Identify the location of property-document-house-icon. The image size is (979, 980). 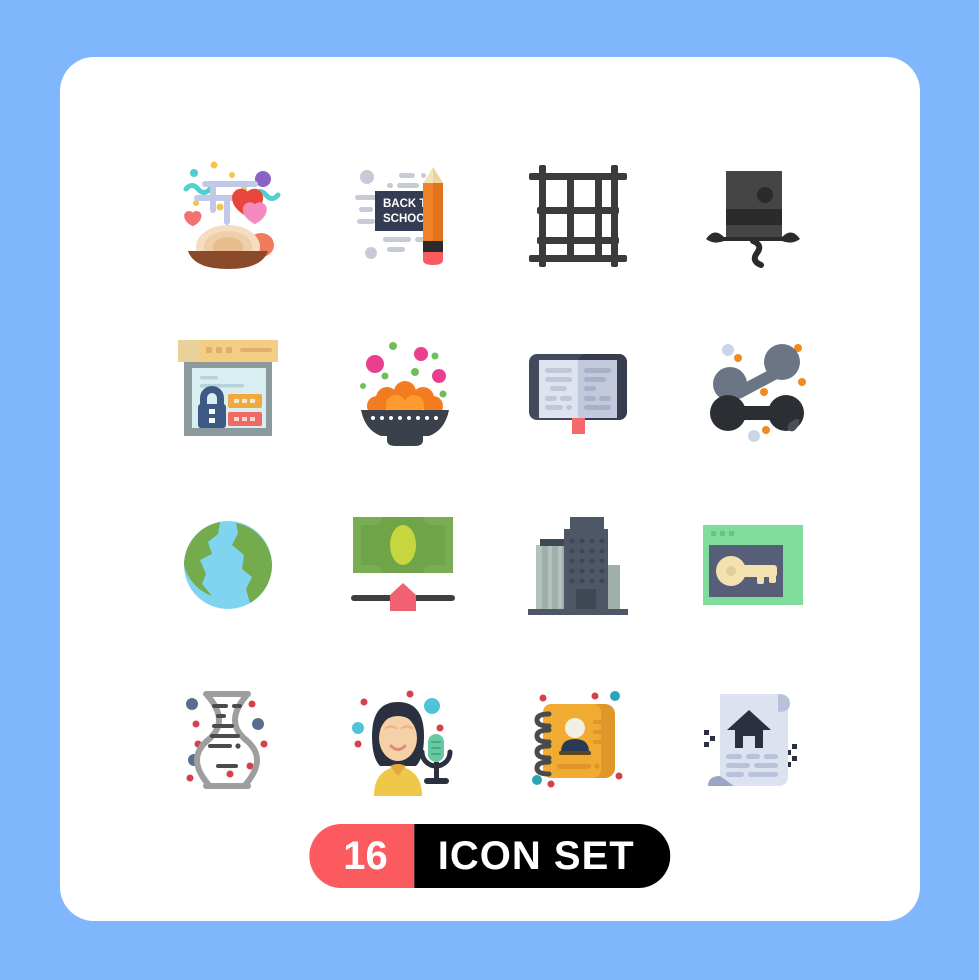
(750, 739).